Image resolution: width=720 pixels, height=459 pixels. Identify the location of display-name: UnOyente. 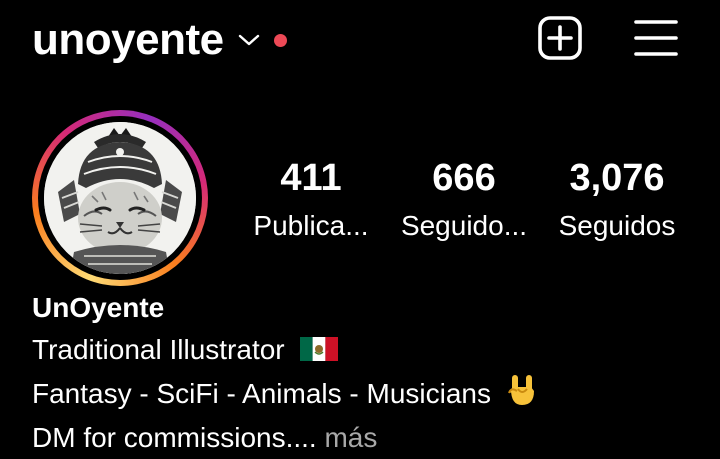
(98, 307).